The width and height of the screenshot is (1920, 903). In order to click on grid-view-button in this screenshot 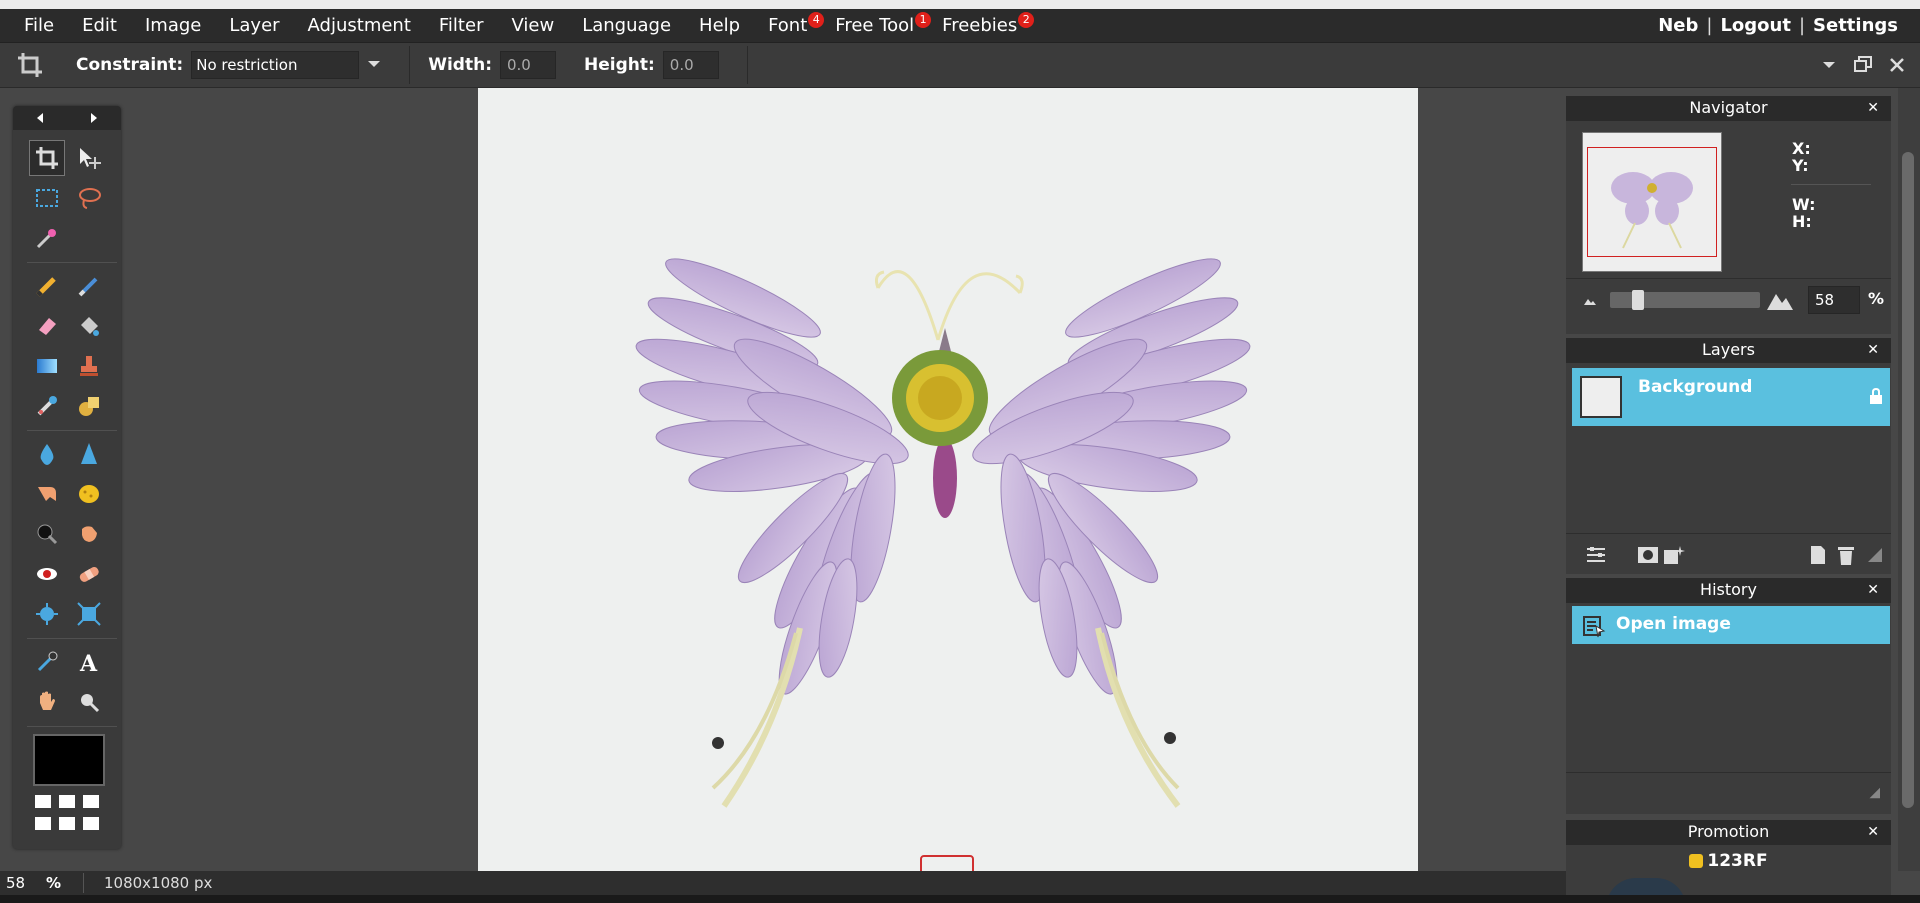, I will do `click(67, 815)`.